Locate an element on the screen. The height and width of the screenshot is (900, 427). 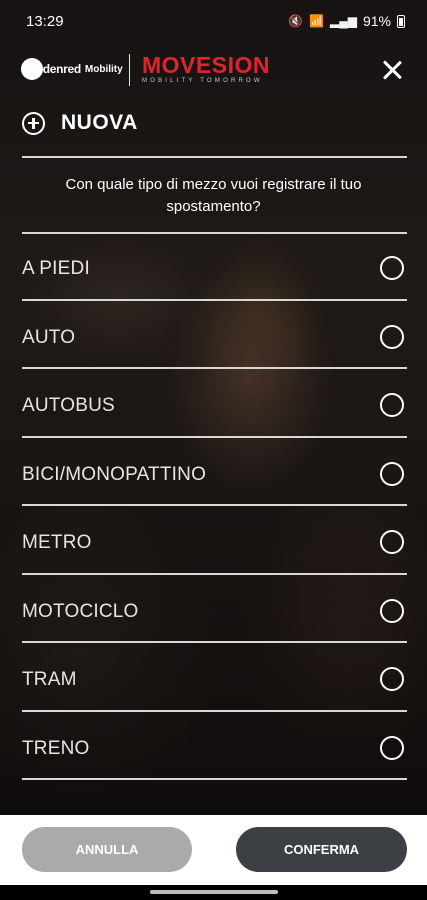
movesion-logo: MOVESION is located at coordinates (206, 65).